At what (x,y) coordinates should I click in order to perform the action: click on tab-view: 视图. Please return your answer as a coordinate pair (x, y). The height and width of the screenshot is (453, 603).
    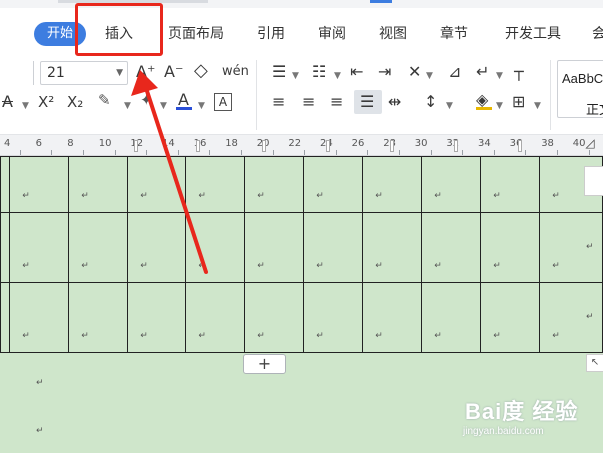
    Looking at the image, I should click on (393, 33).